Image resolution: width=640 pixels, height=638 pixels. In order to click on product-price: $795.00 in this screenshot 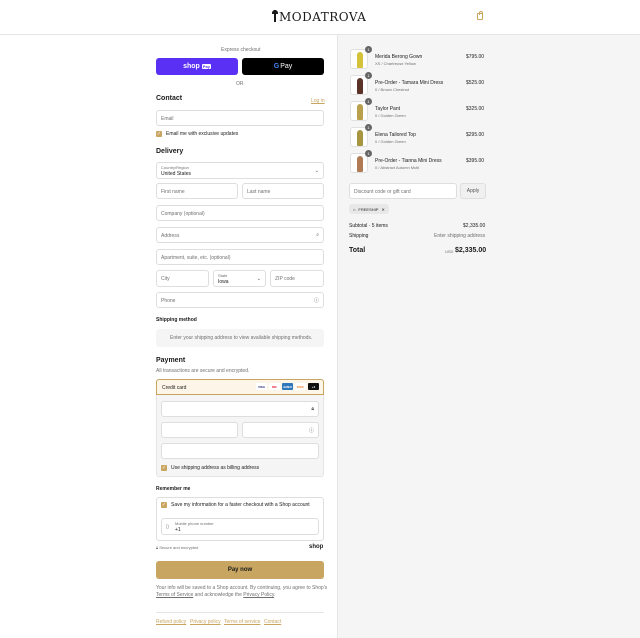, I will do `click(475, 57)`.